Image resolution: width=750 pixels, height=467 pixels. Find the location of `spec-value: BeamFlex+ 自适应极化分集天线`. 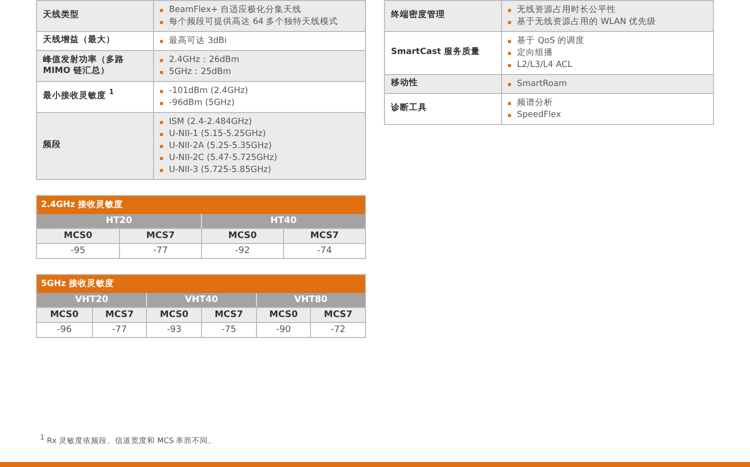

spec-value: BeamFlex+ 自适应极化分集天线 is located at coordinates (235, 10).